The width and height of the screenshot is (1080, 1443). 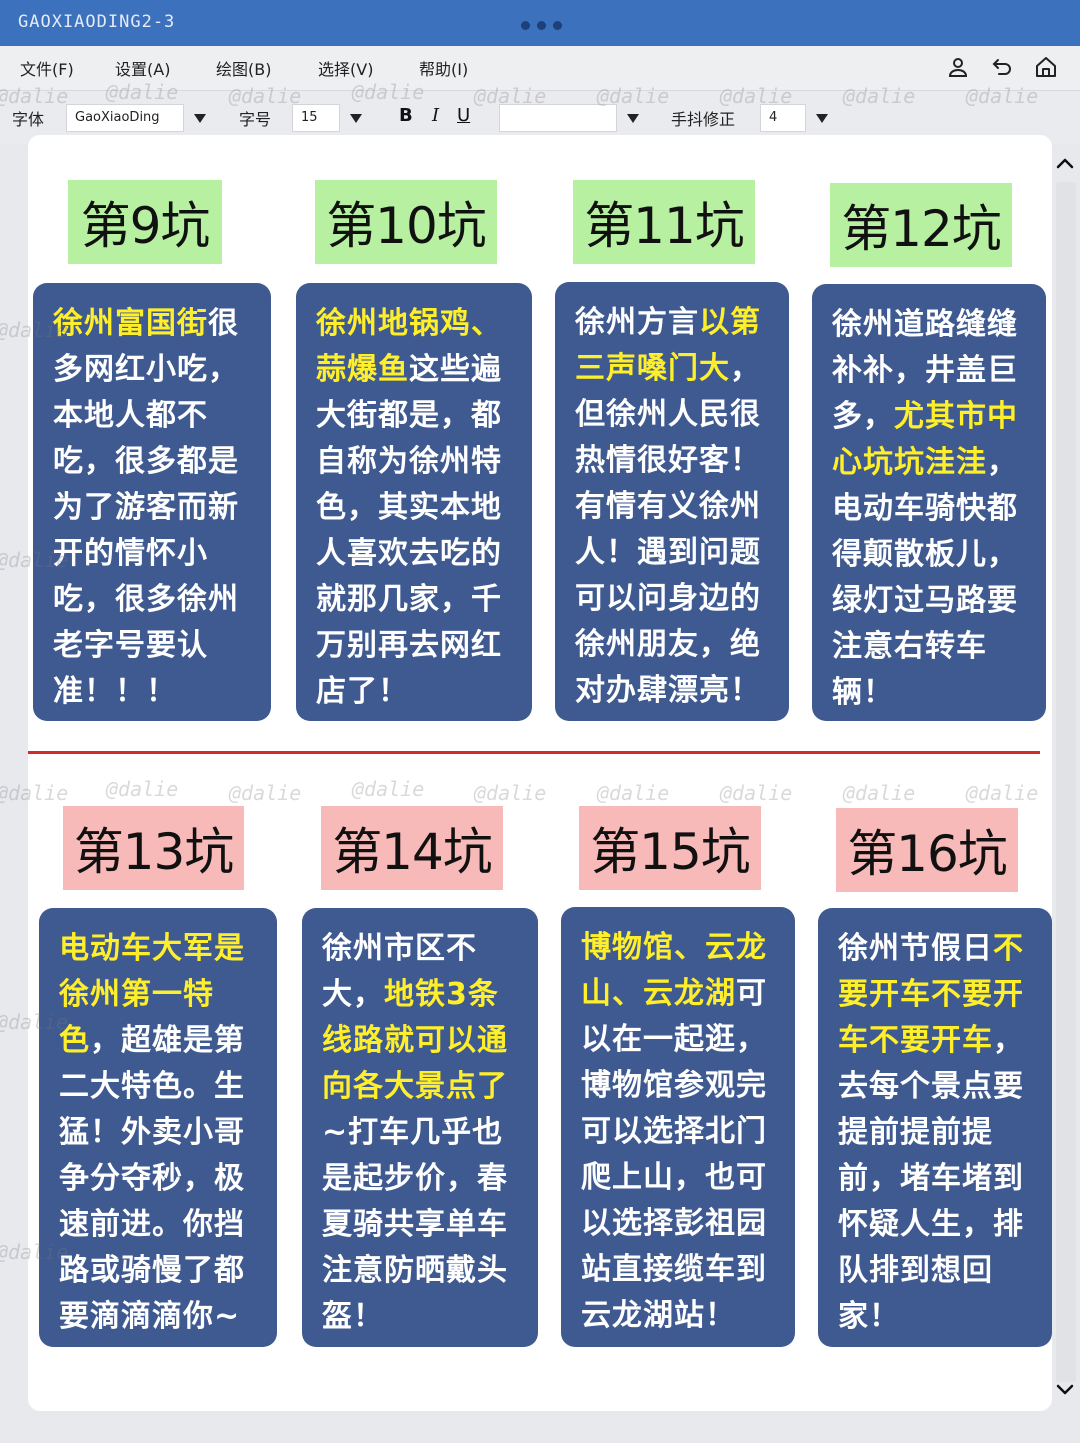 What do you see at coordinates (1065, 1390) in the screenshot?
I see `scroll-down-icon` at bounding box center [1065, 1390].